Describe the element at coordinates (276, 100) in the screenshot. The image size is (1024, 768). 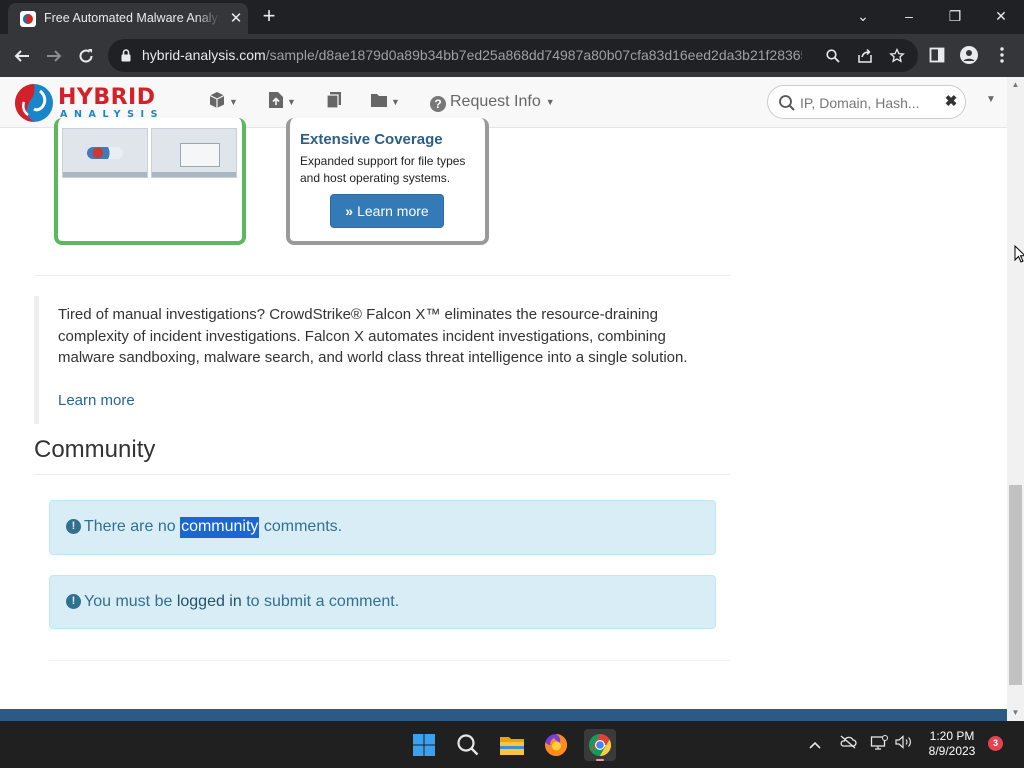
I see `file-upload-icon` at that location.